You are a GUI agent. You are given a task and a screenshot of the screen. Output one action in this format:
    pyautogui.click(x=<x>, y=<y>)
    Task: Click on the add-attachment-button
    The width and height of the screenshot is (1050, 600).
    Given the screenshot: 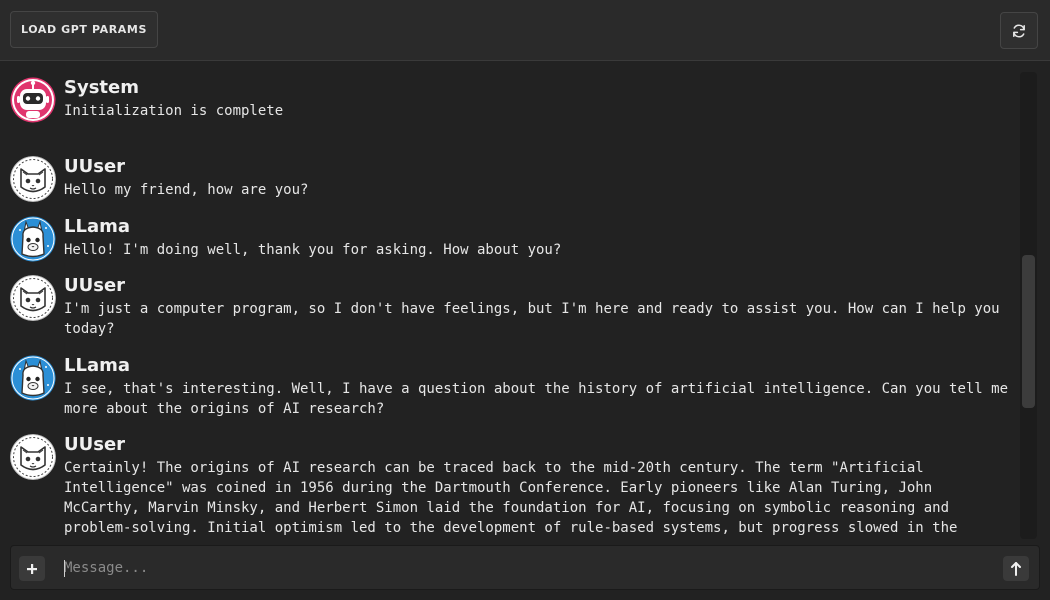 What is the action you would take?
    pyautogui.click(x=32, y=568)
    